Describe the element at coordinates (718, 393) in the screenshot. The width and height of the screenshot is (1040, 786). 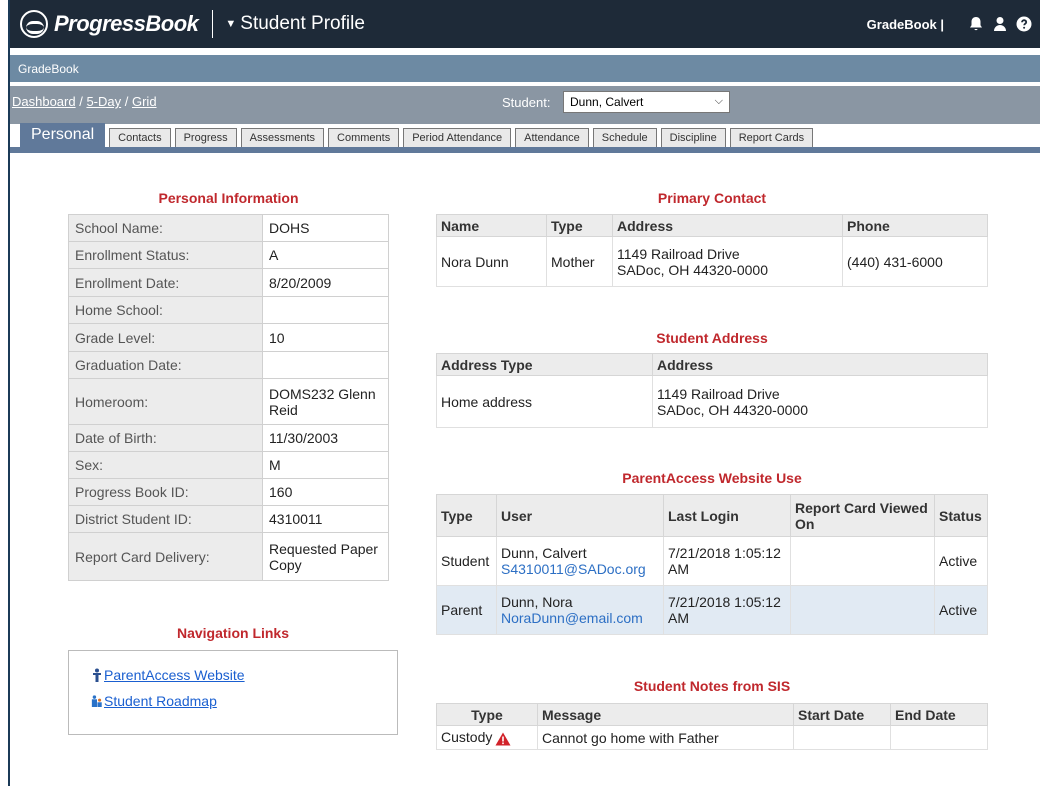
I see `address-line: 1149 Railroad Drive` at that location.